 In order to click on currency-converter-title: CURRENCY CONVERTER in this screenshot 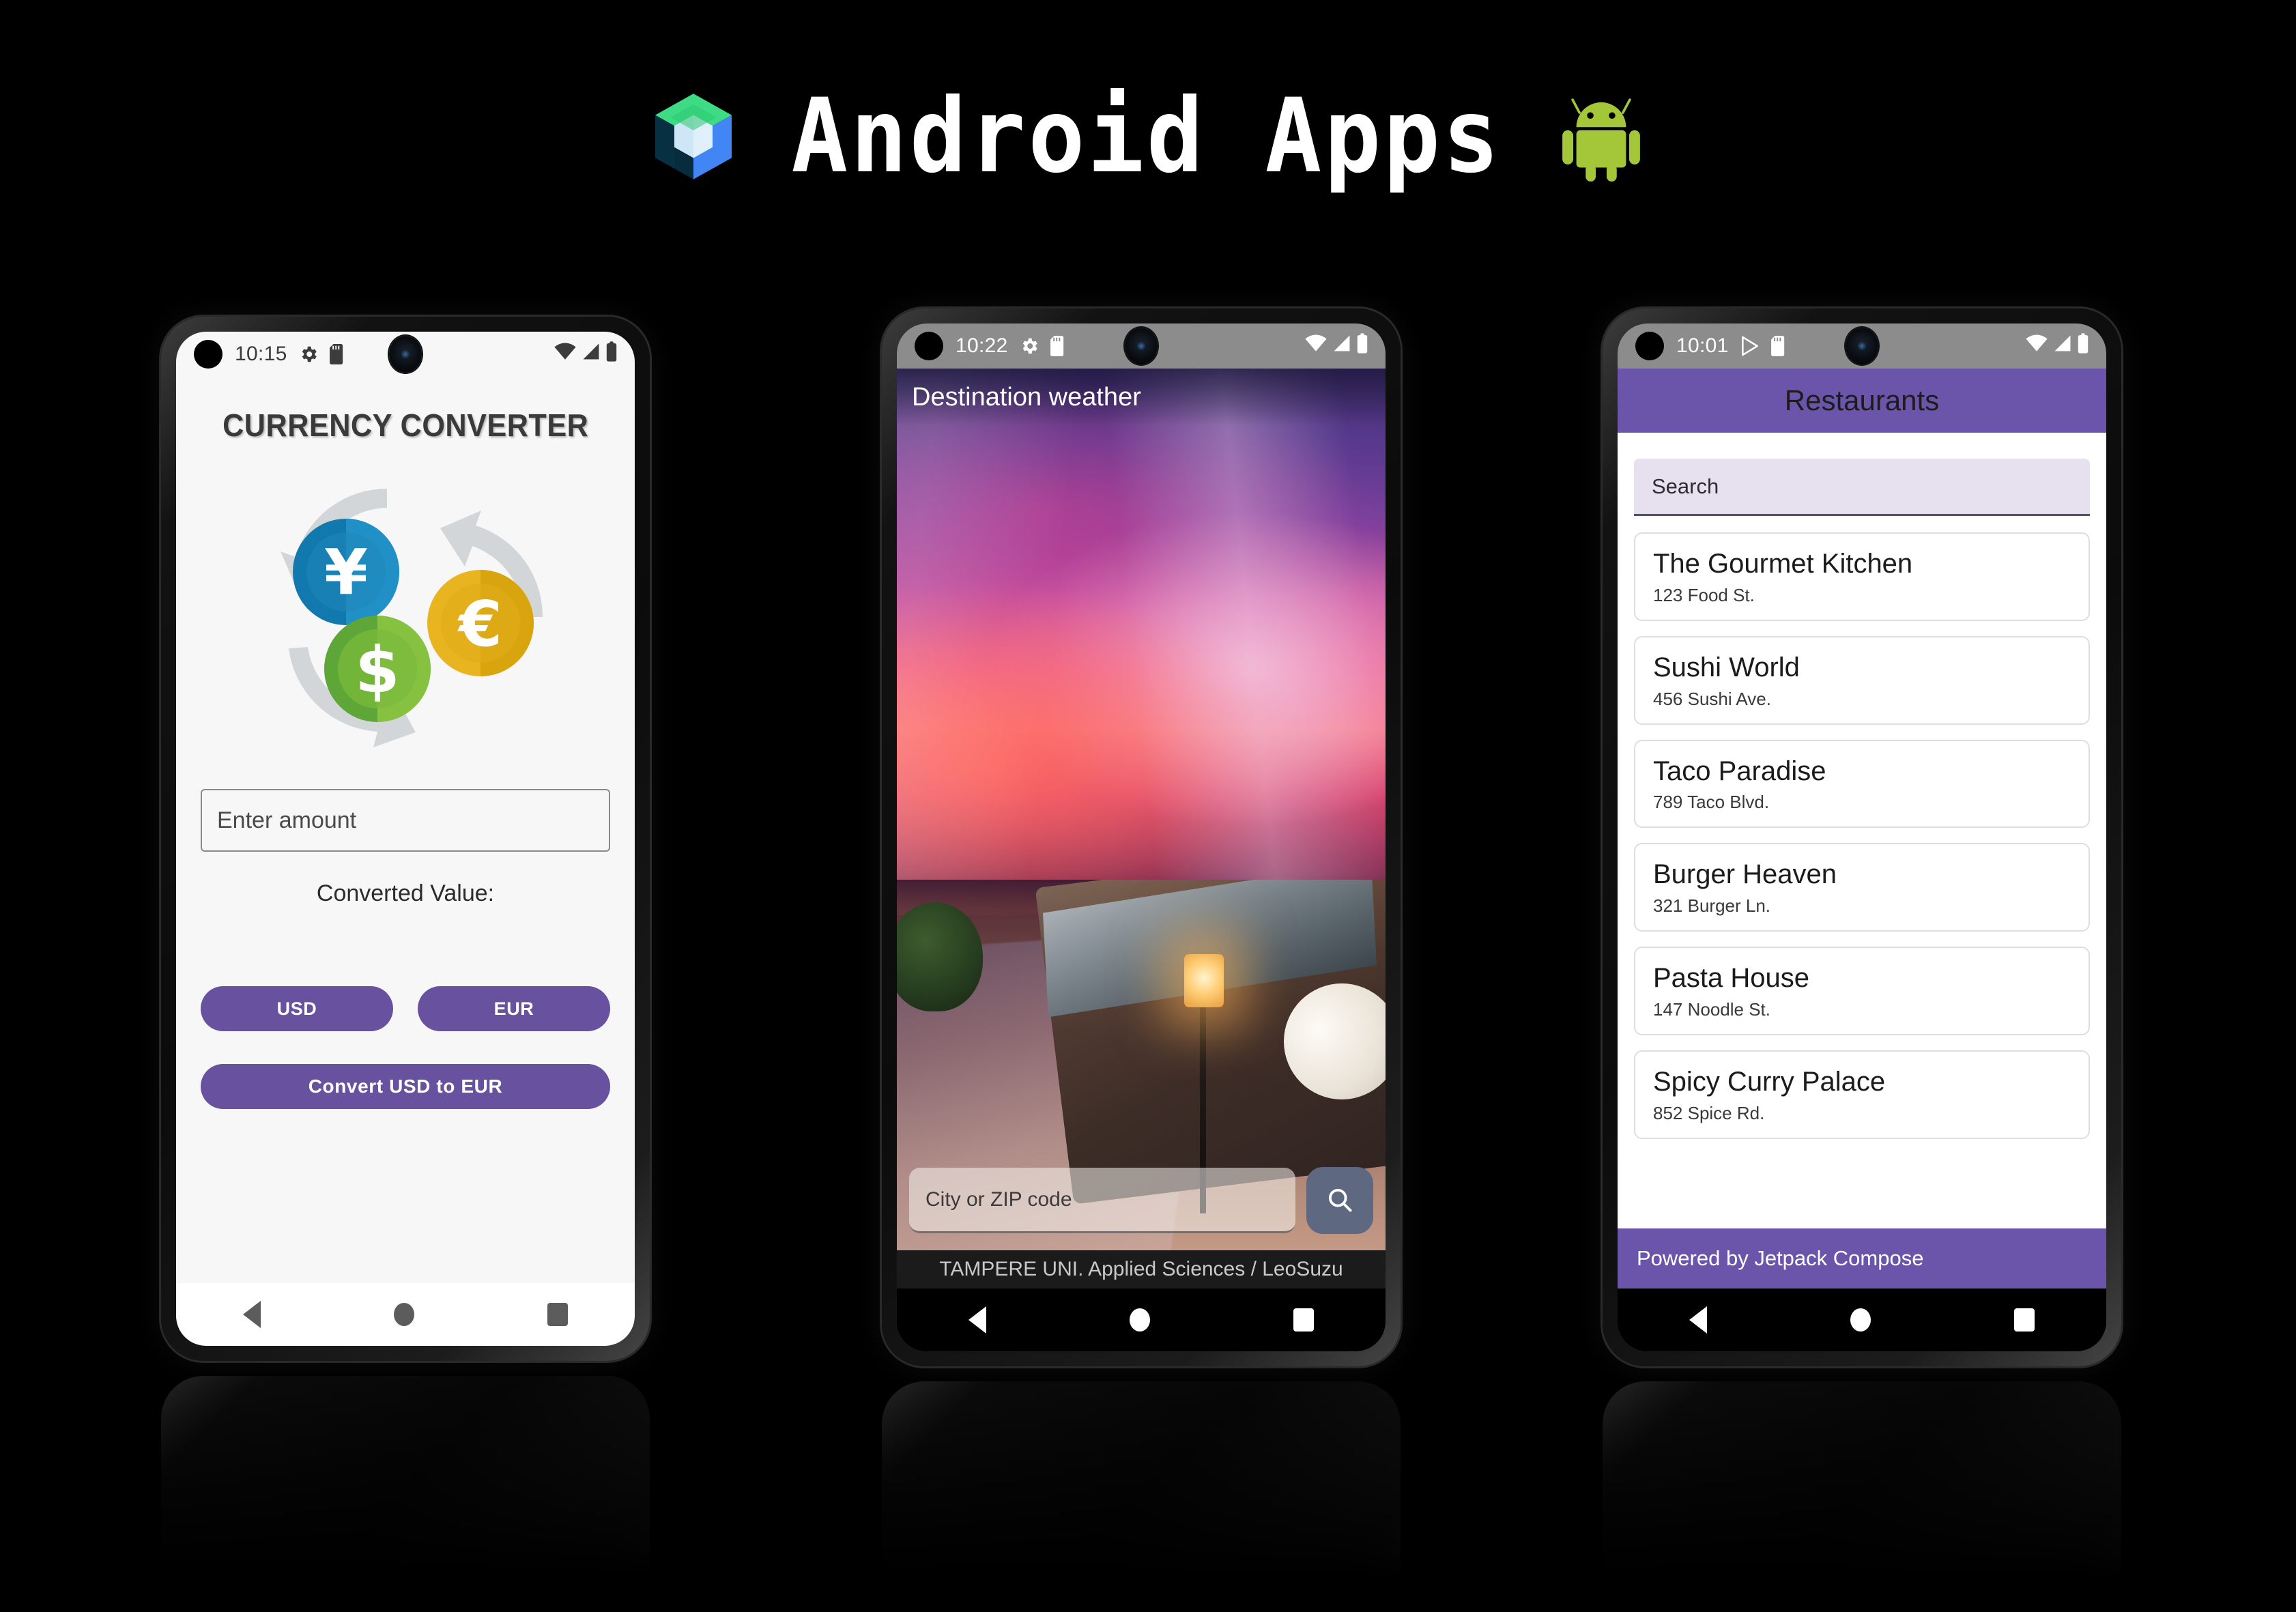, I will do `click(405, 425)`.